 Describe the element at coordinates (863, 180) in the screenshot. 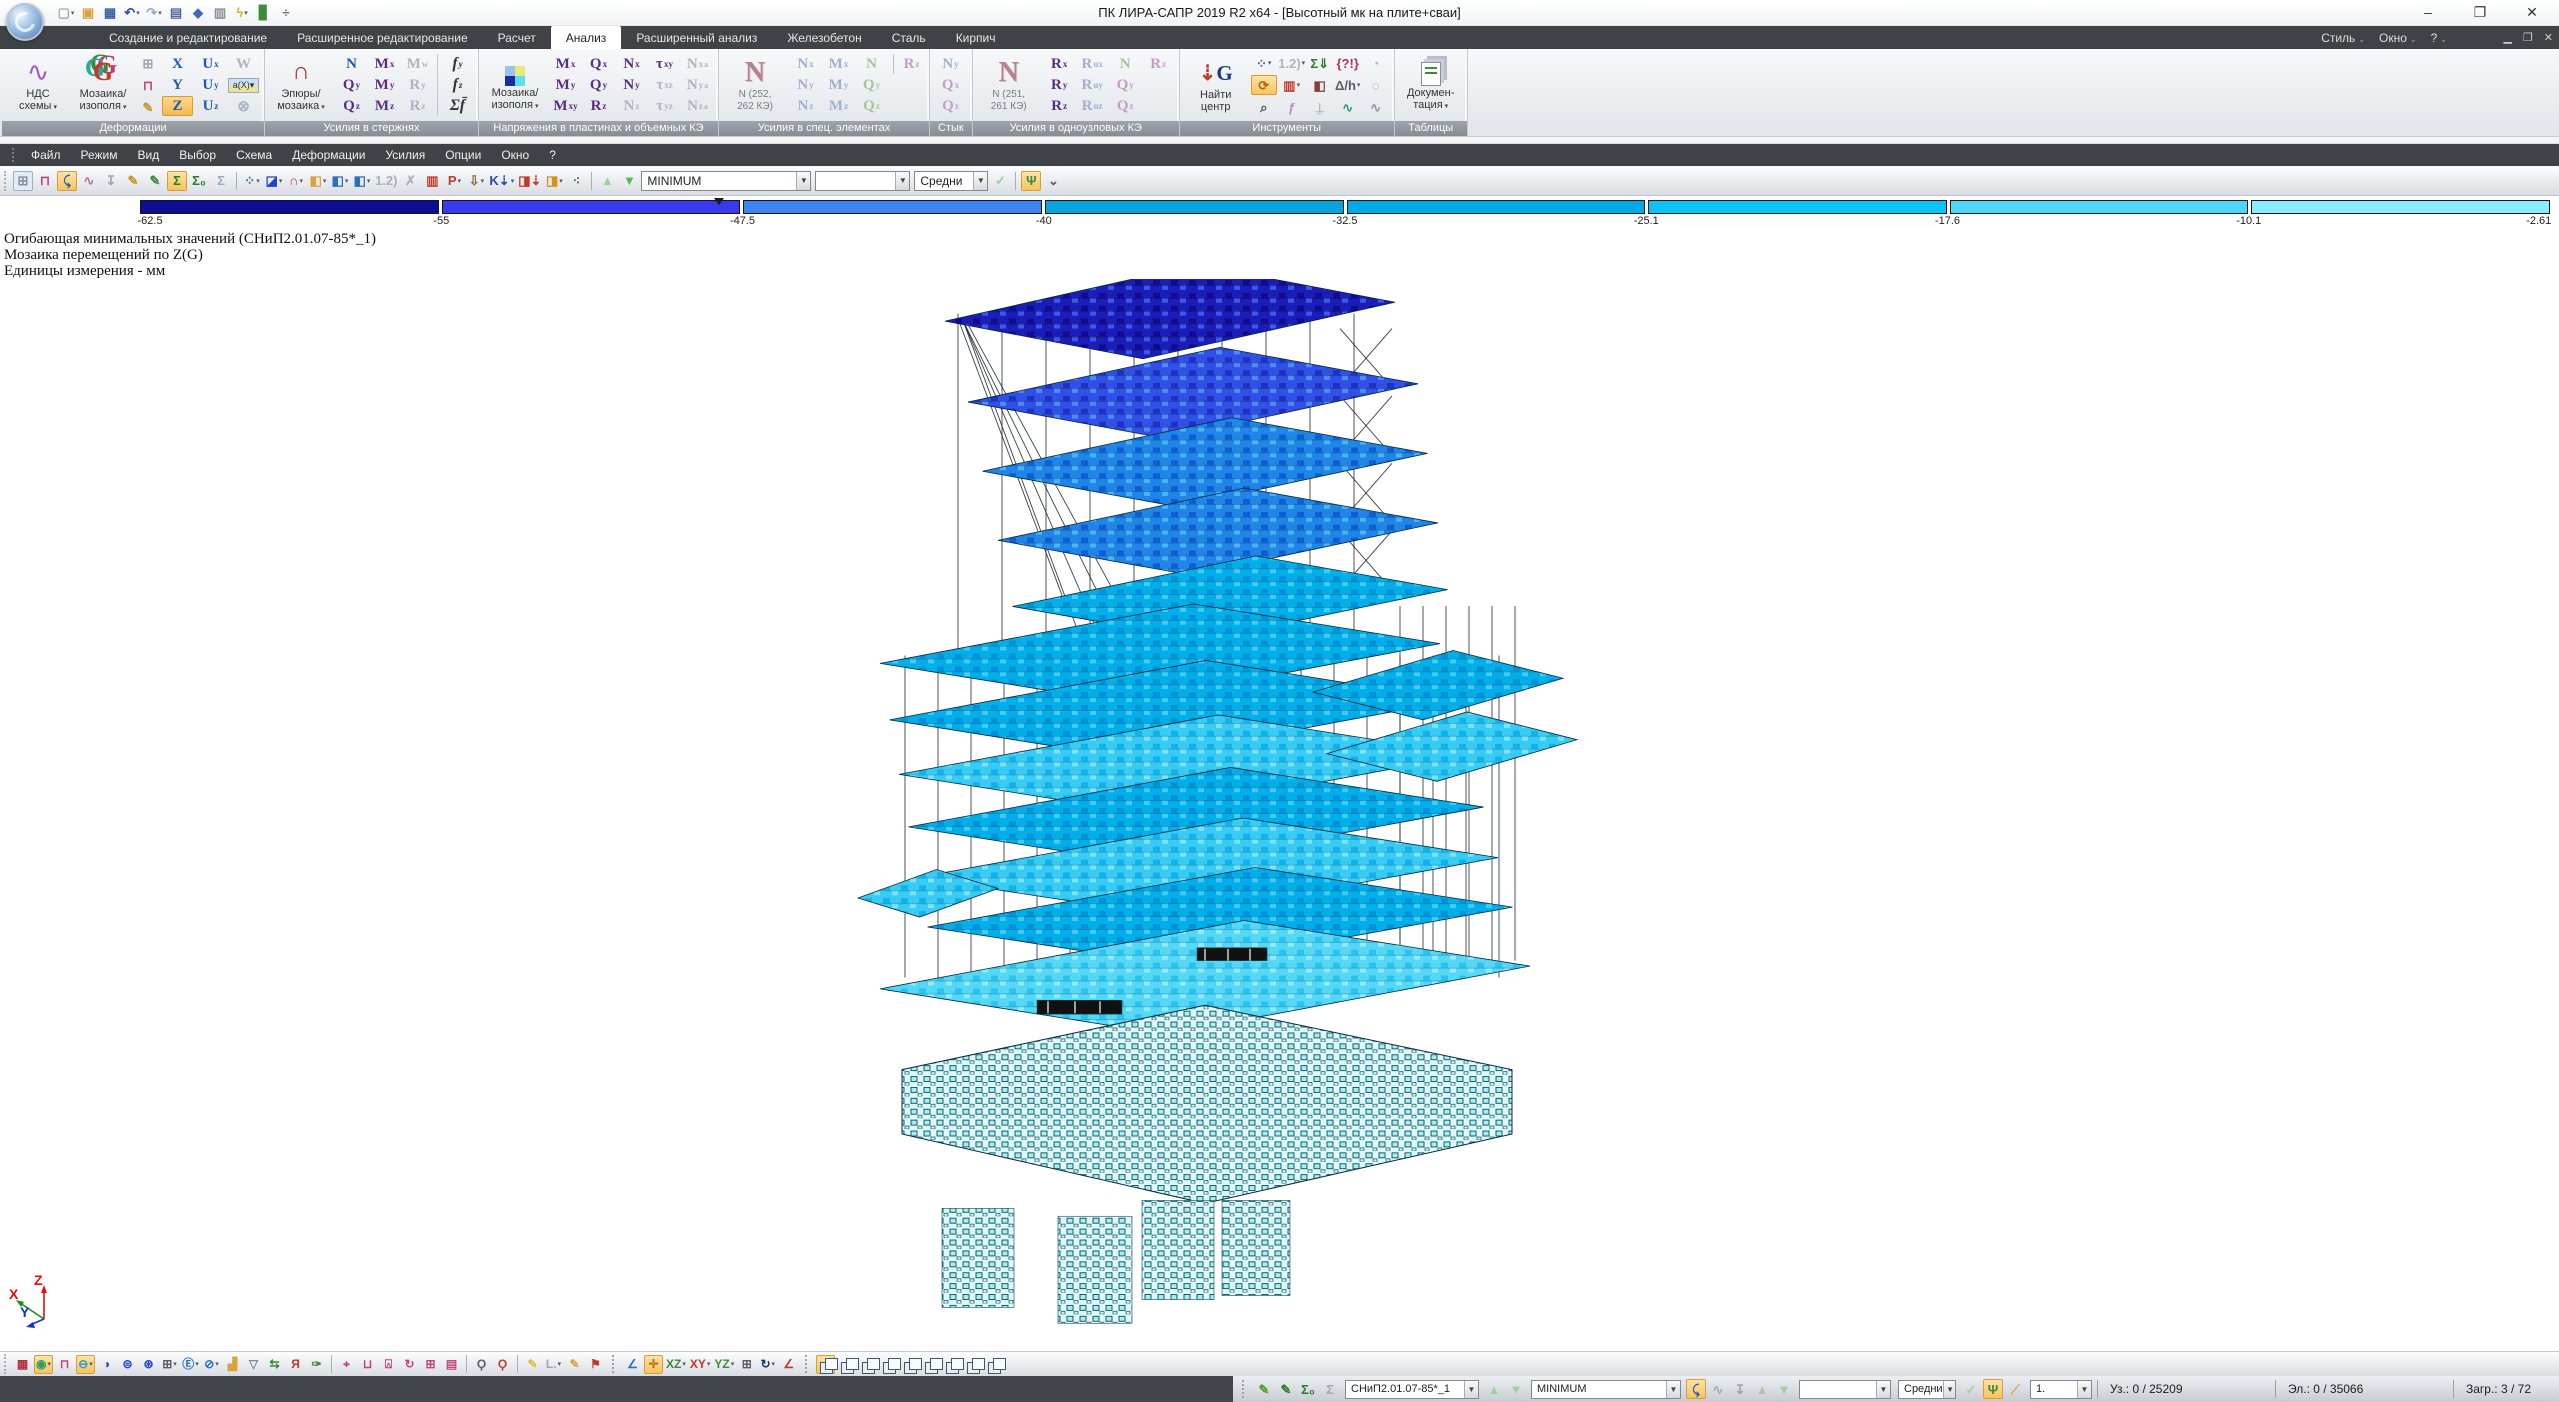

I see `blank-combo: ▼` at that location.